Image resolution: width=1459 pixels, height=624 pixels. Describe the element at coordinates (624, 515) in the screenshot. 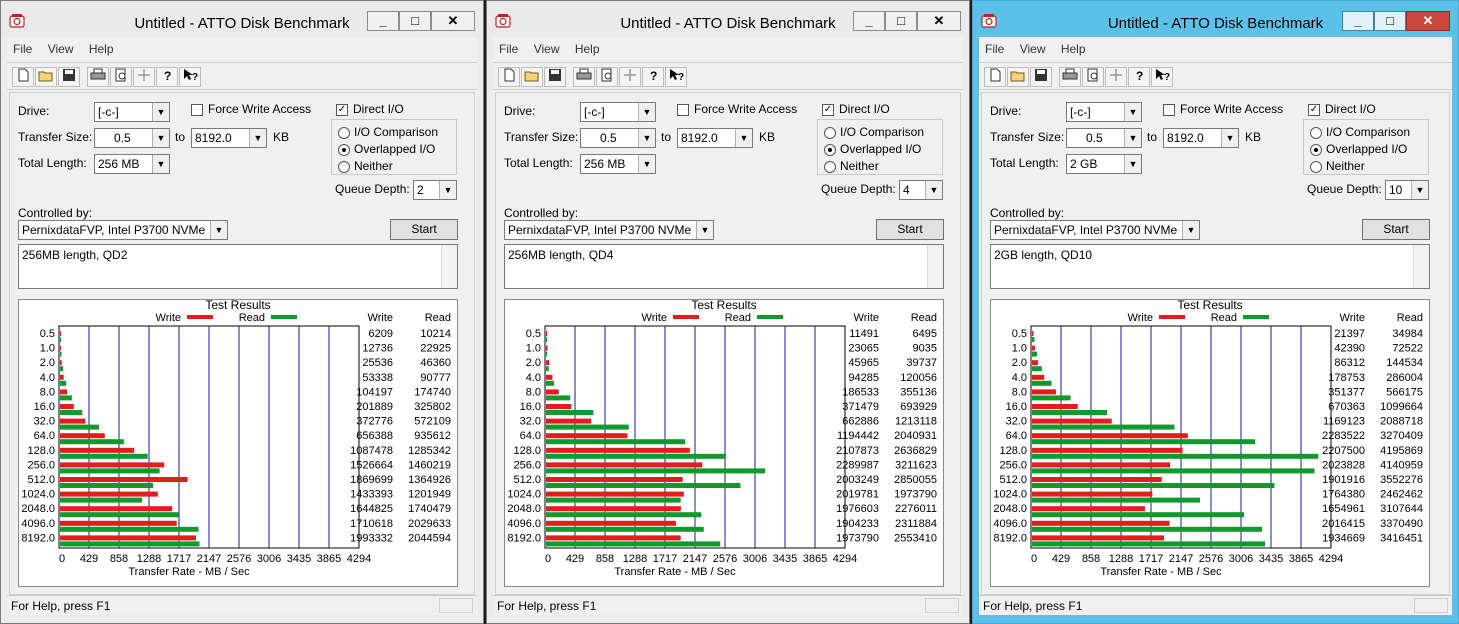

I see `read-bar` at that location.